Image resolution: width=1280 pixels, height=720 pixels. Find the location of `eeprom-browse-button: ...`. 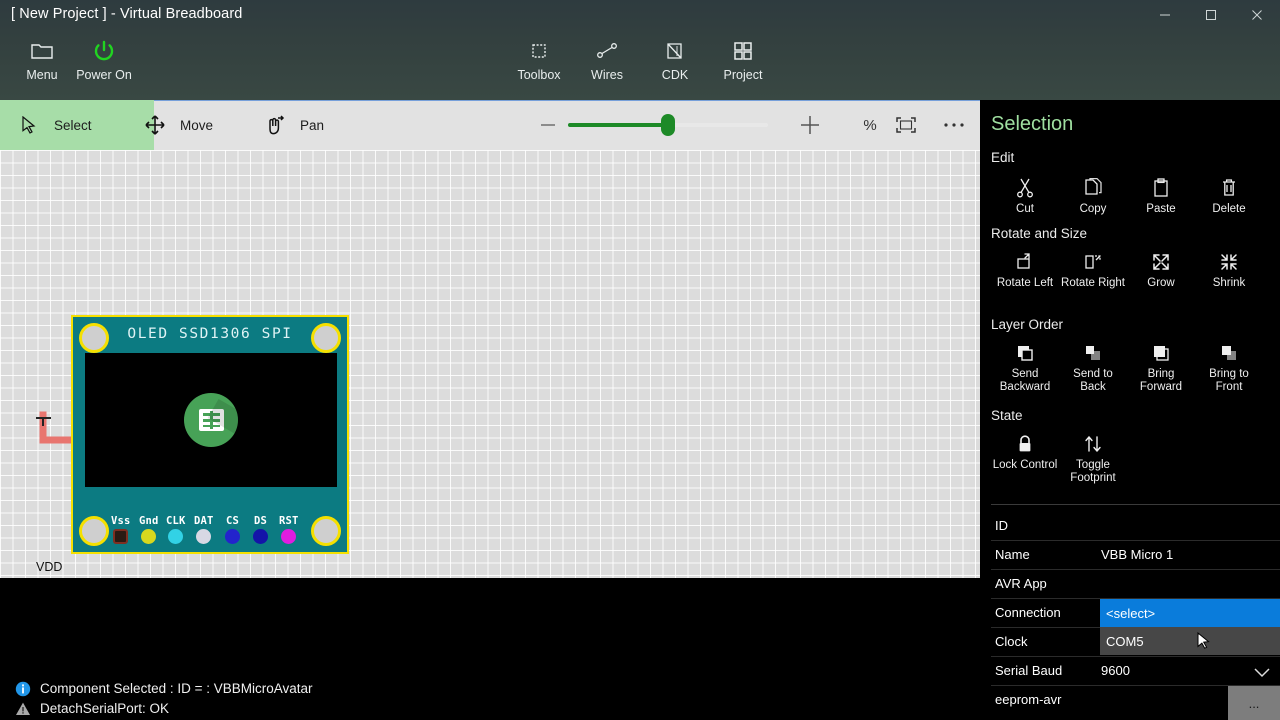

eeprom-browse-button: ... is located at coordinates (1254, 703).